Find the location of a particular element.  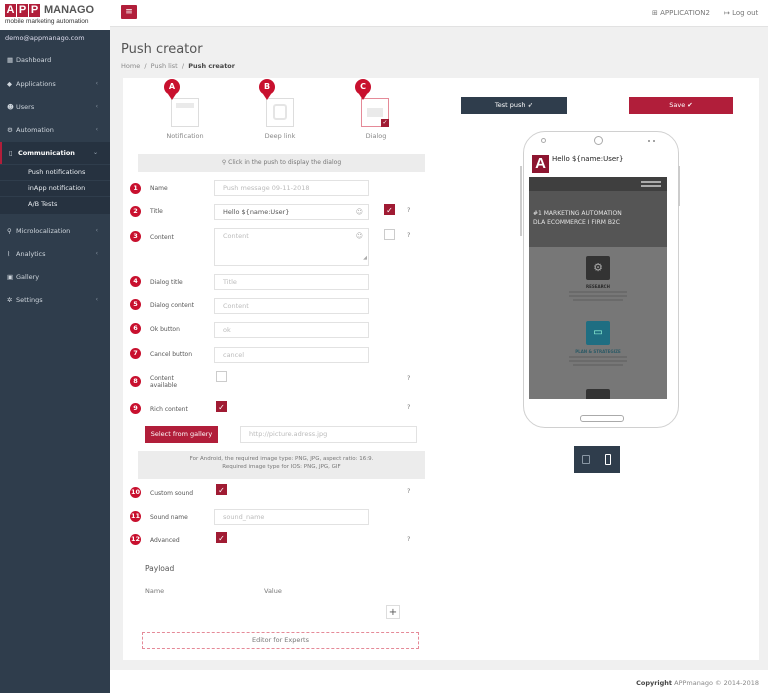

pin-icon: ⚲ is located at coordinates (9, 231).